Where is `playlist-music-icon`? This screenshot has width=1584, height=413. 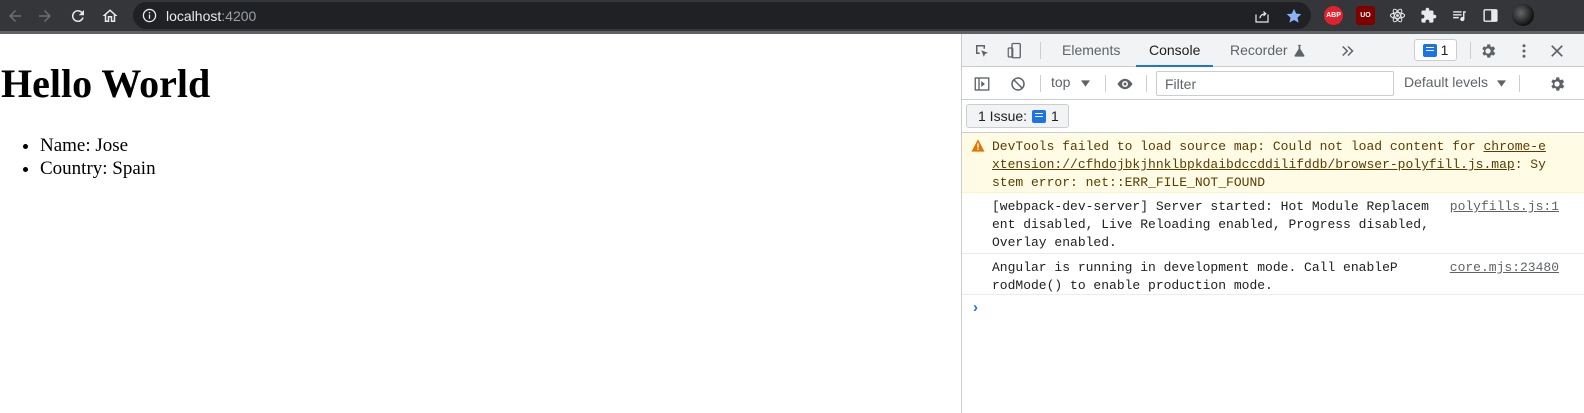
playlist-music-icon is located at coordinates (1459, 16).